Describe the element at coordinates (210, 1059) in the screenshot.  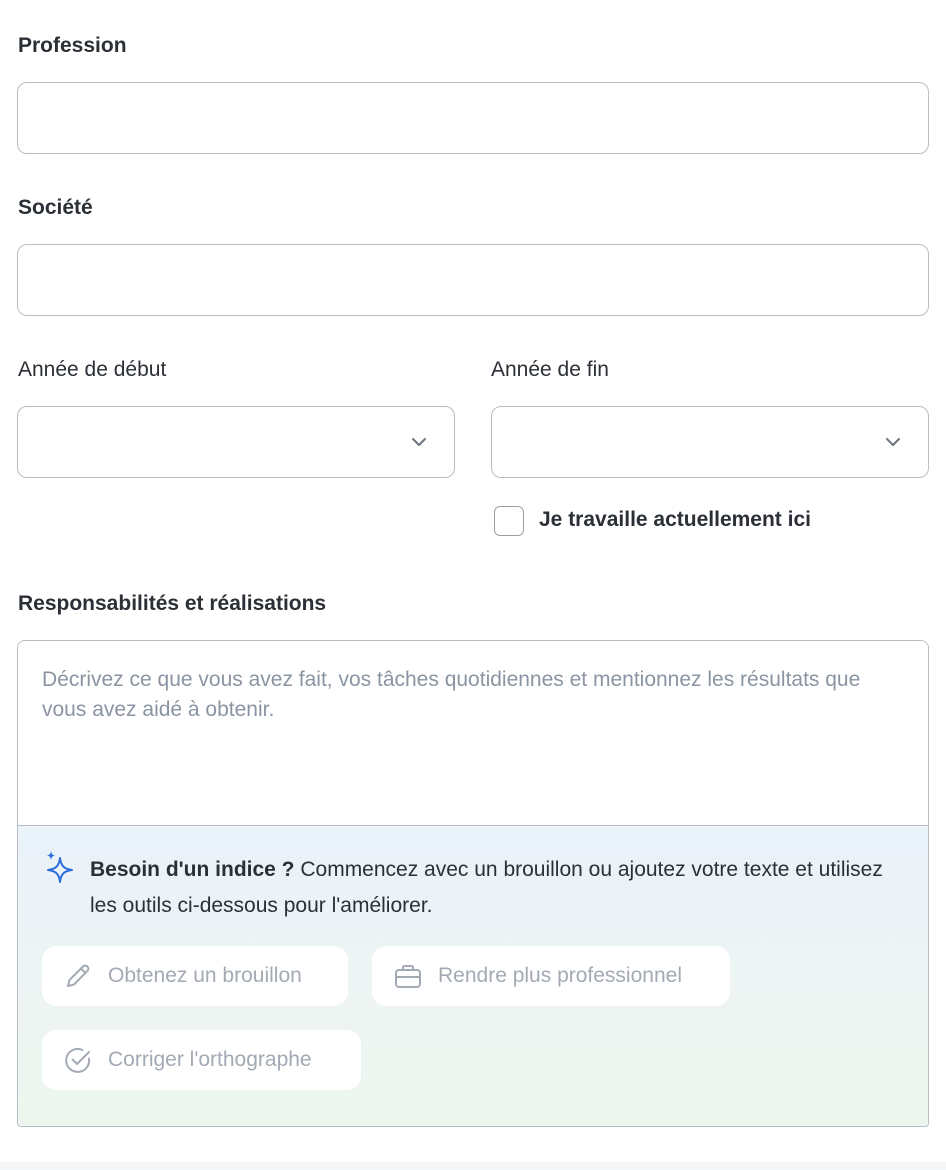
I see `fix-spelling-label: Corriger l'orthographe` at that location.